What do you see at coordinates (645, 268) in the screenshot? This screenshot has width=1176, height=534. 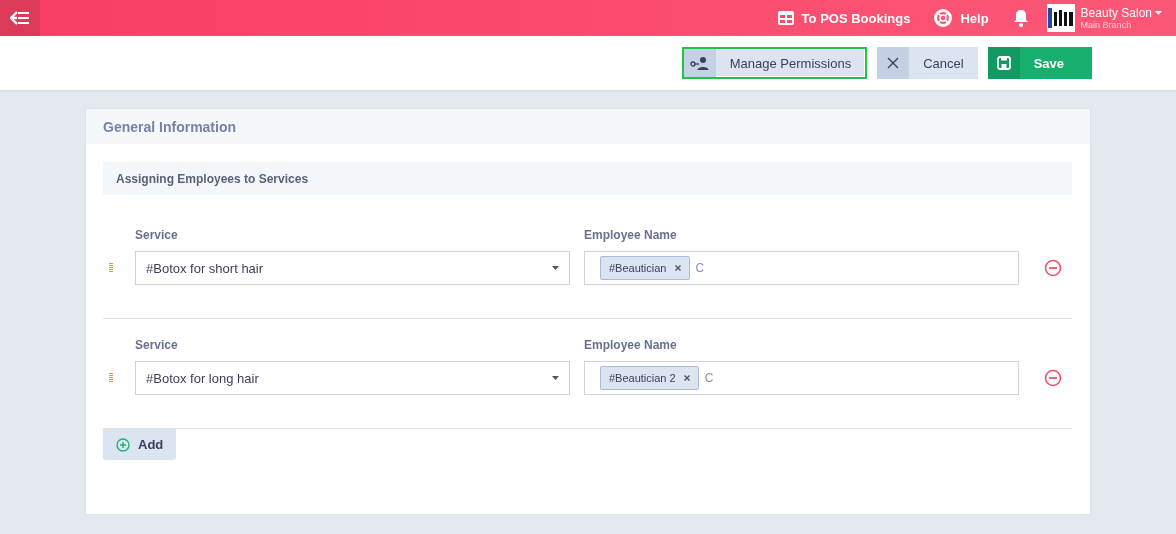 I see `employee-tag: #Beautician` at bounding box center [645, 268].